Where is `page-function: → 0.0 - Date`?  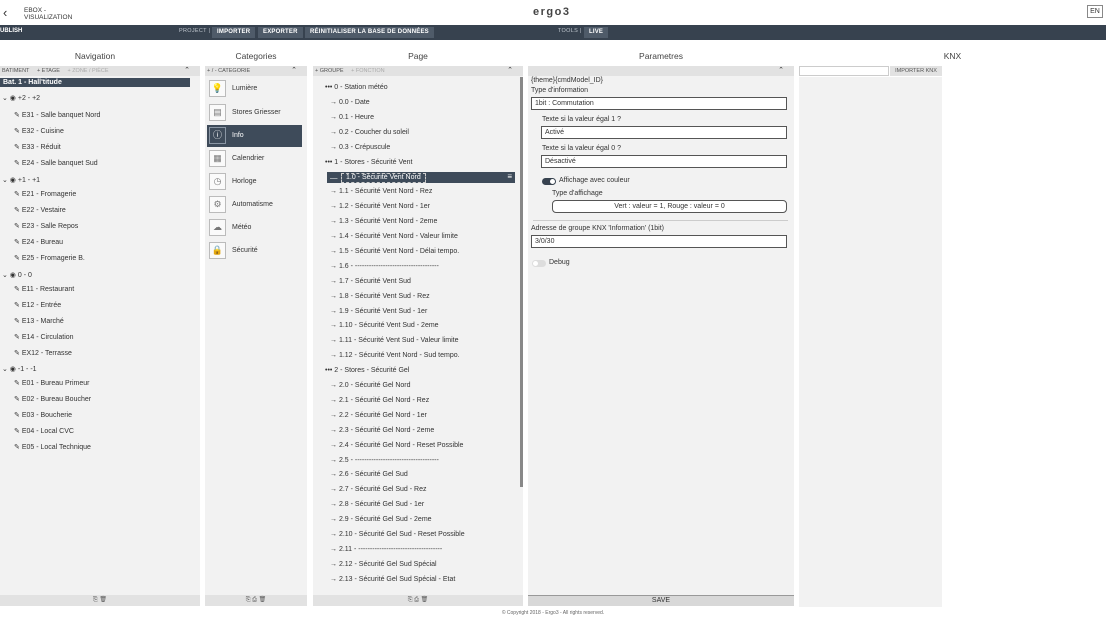
page-function: → 0.0 - Date is located at coordinates (350, 102).